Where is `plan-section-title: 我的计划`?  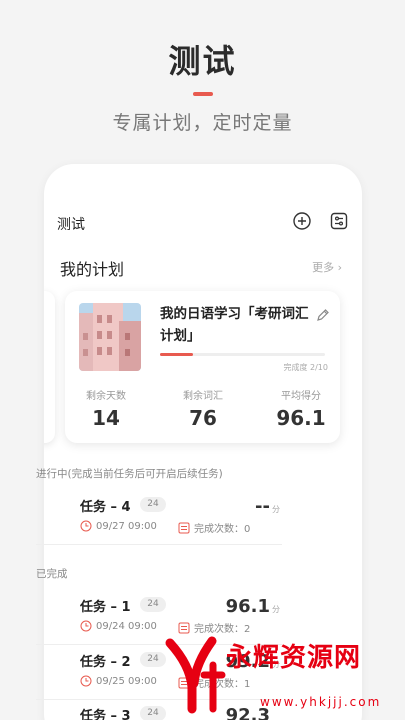
plan-section-title: 我的计划 is located at coordinates (92, 269).